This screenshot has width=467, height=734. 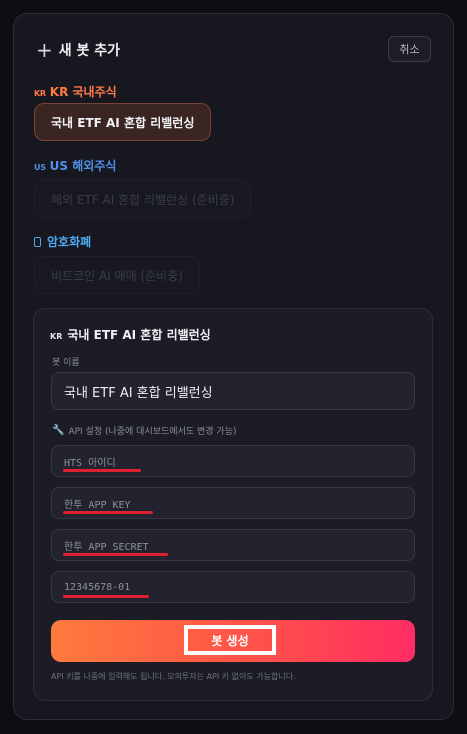 I want to click on bot-name-label: 봇 이름, so click(x=66, y=363).